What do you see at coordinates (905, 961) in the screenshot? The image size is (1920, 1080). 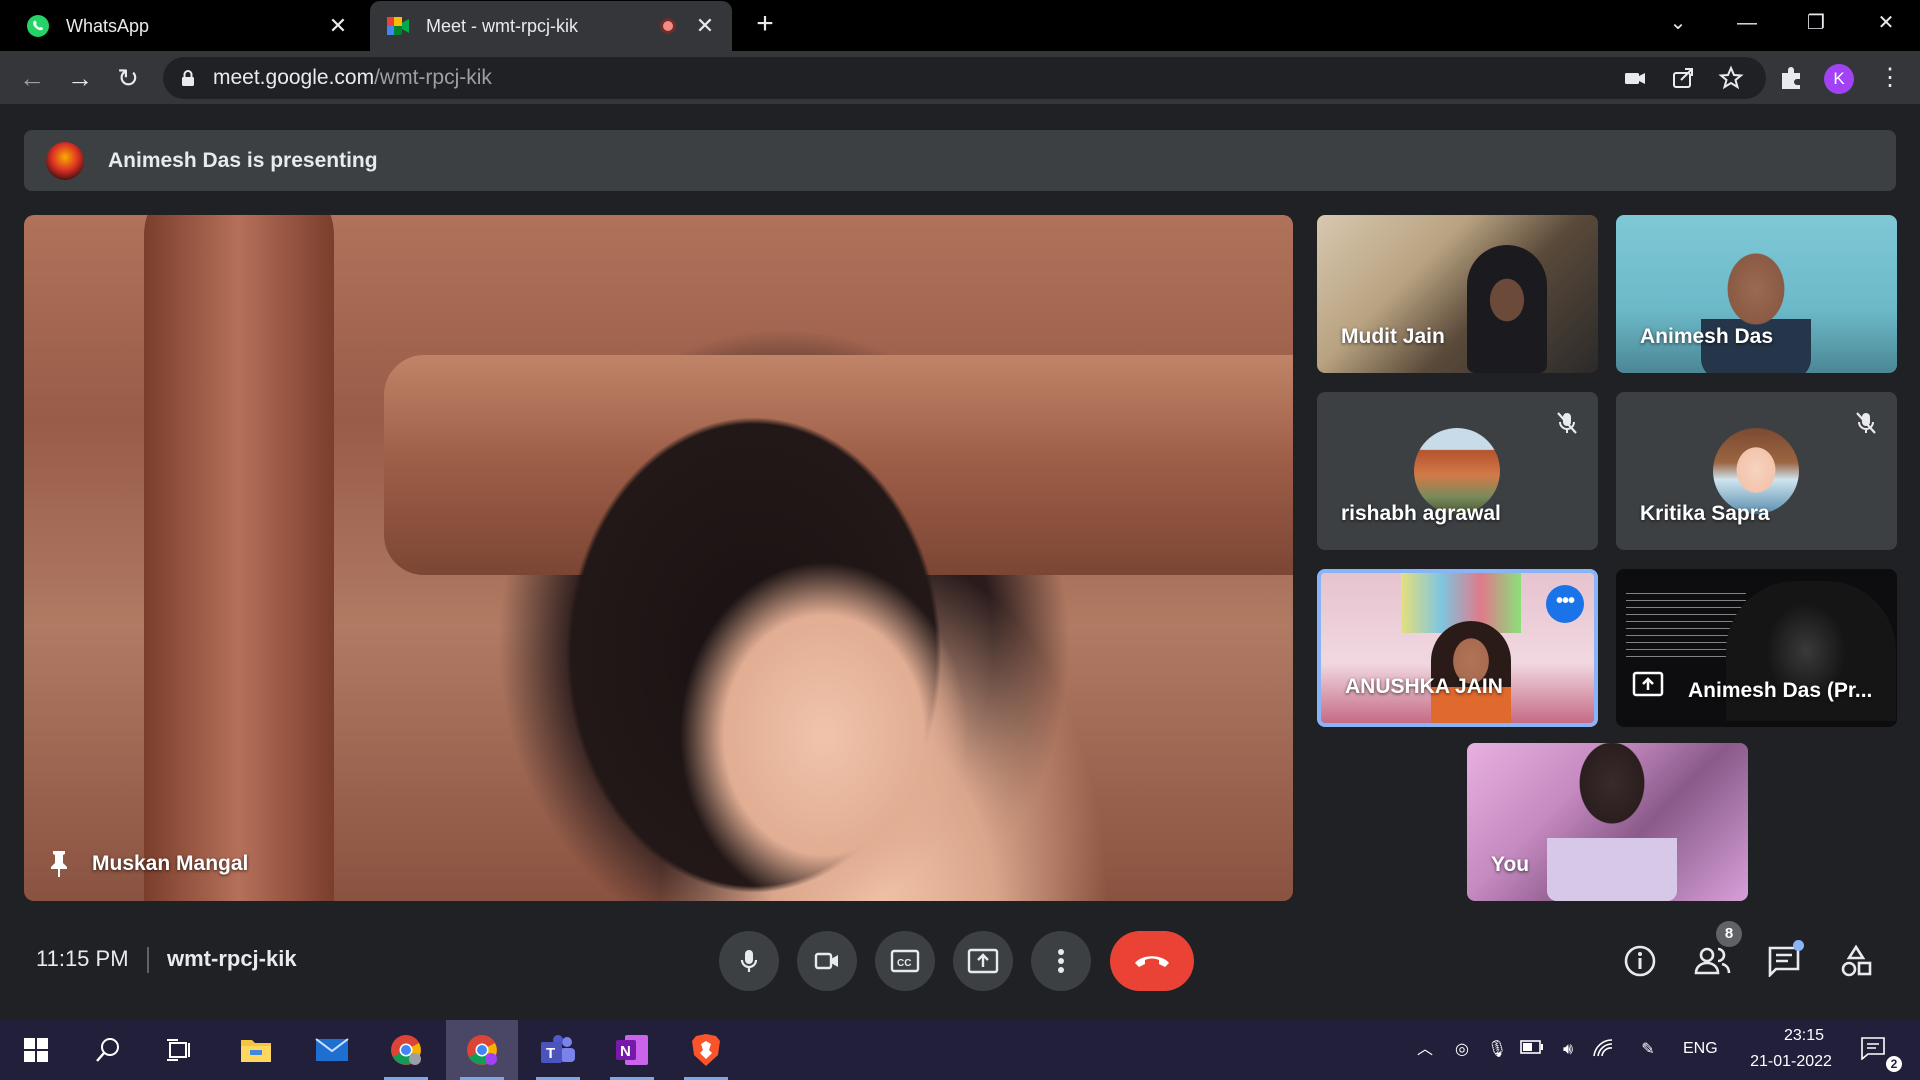 I see `captions-button: CC` at bounding box center [905, 961].